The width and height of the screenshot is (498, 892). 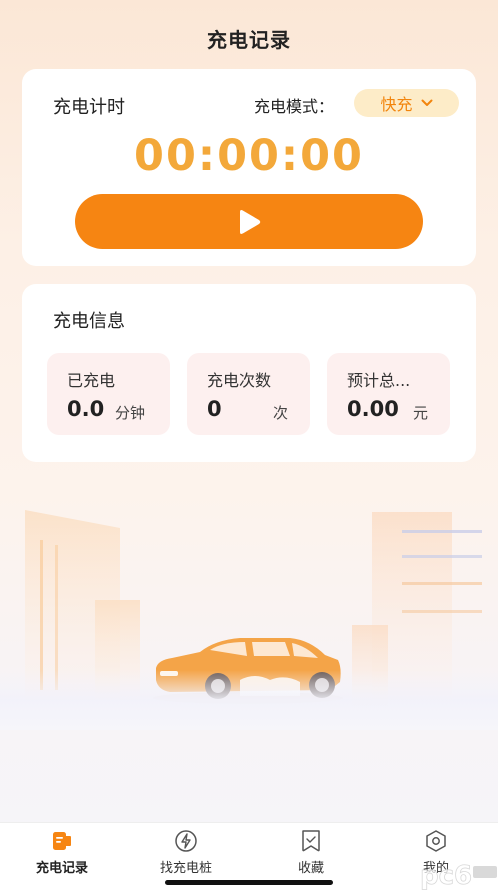 I want to click on tab-label: 收藏, so click(x=310, y=868).